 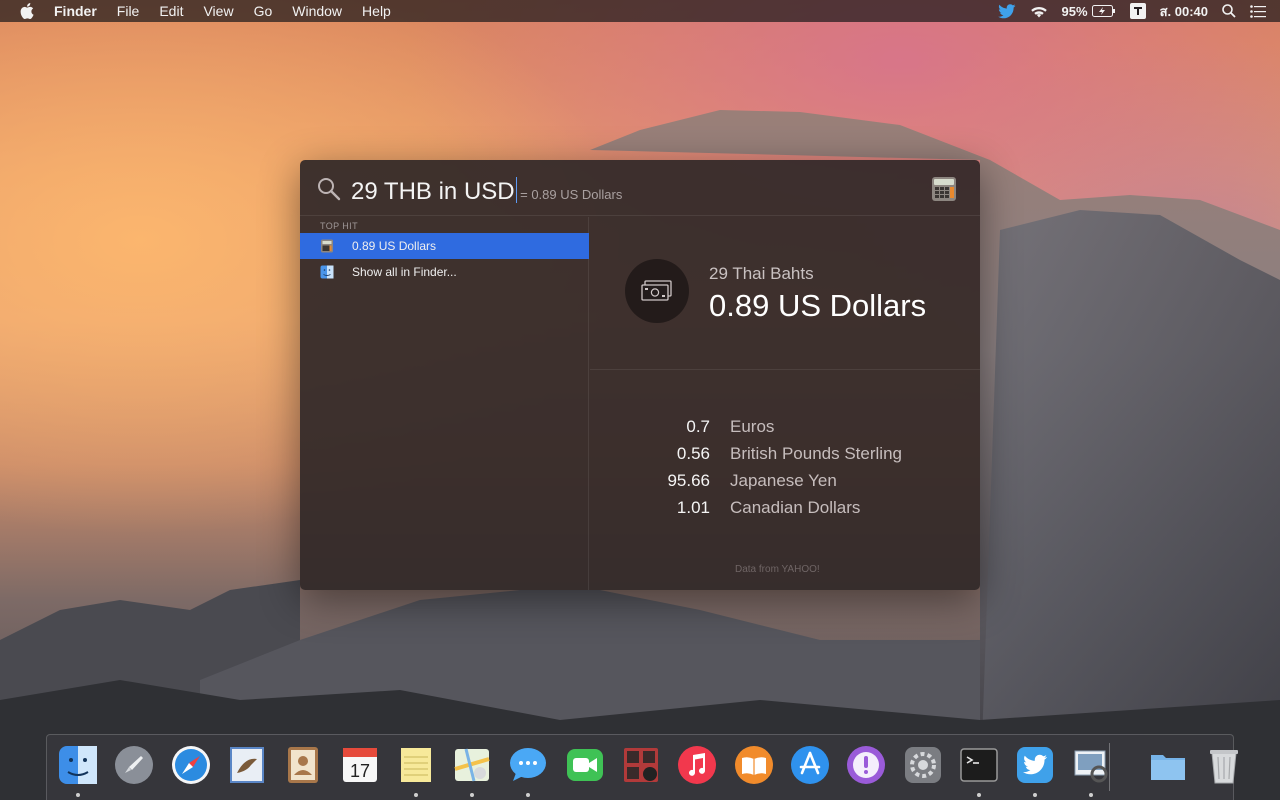 I want to click on finder-icon, so click(x=327, y=272).